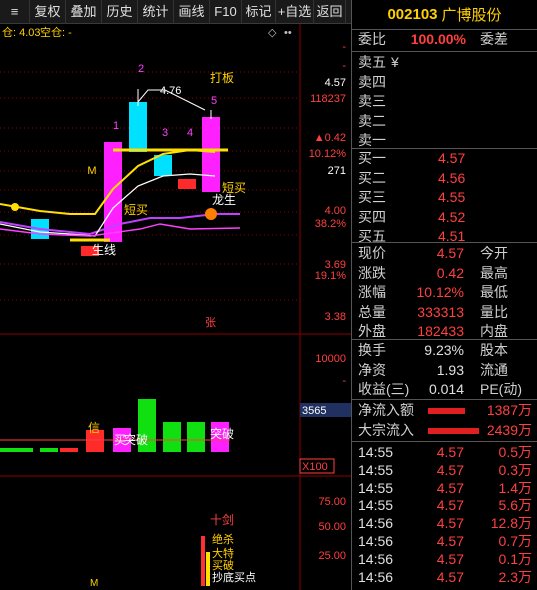 This screenshot has height=590, width=537. What do you see at coordinates (444, 217) in the screenshot?
I see `buy-row-4: 买四 4.52` at bounding box center [444, 217].